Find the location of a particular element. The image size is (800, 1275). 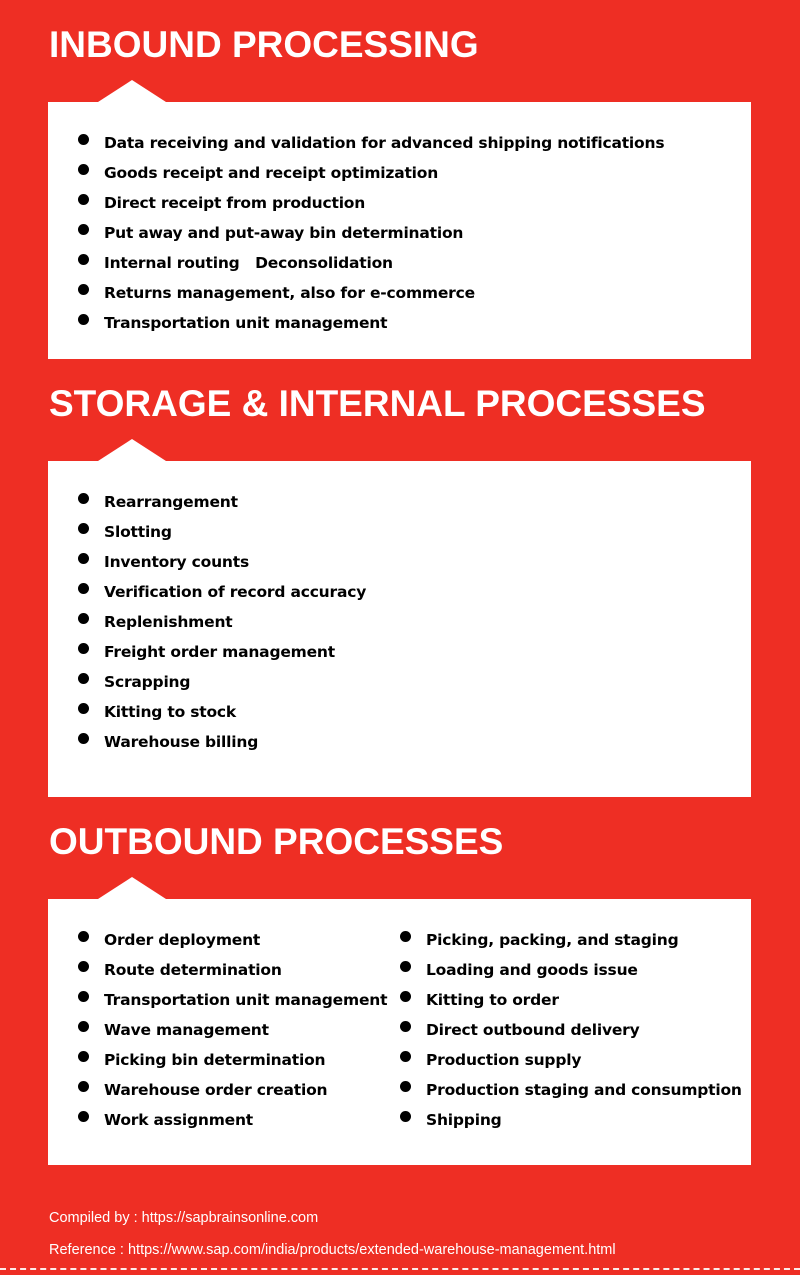

list-item-label: Order deployment is located at coordinates (182, 940).